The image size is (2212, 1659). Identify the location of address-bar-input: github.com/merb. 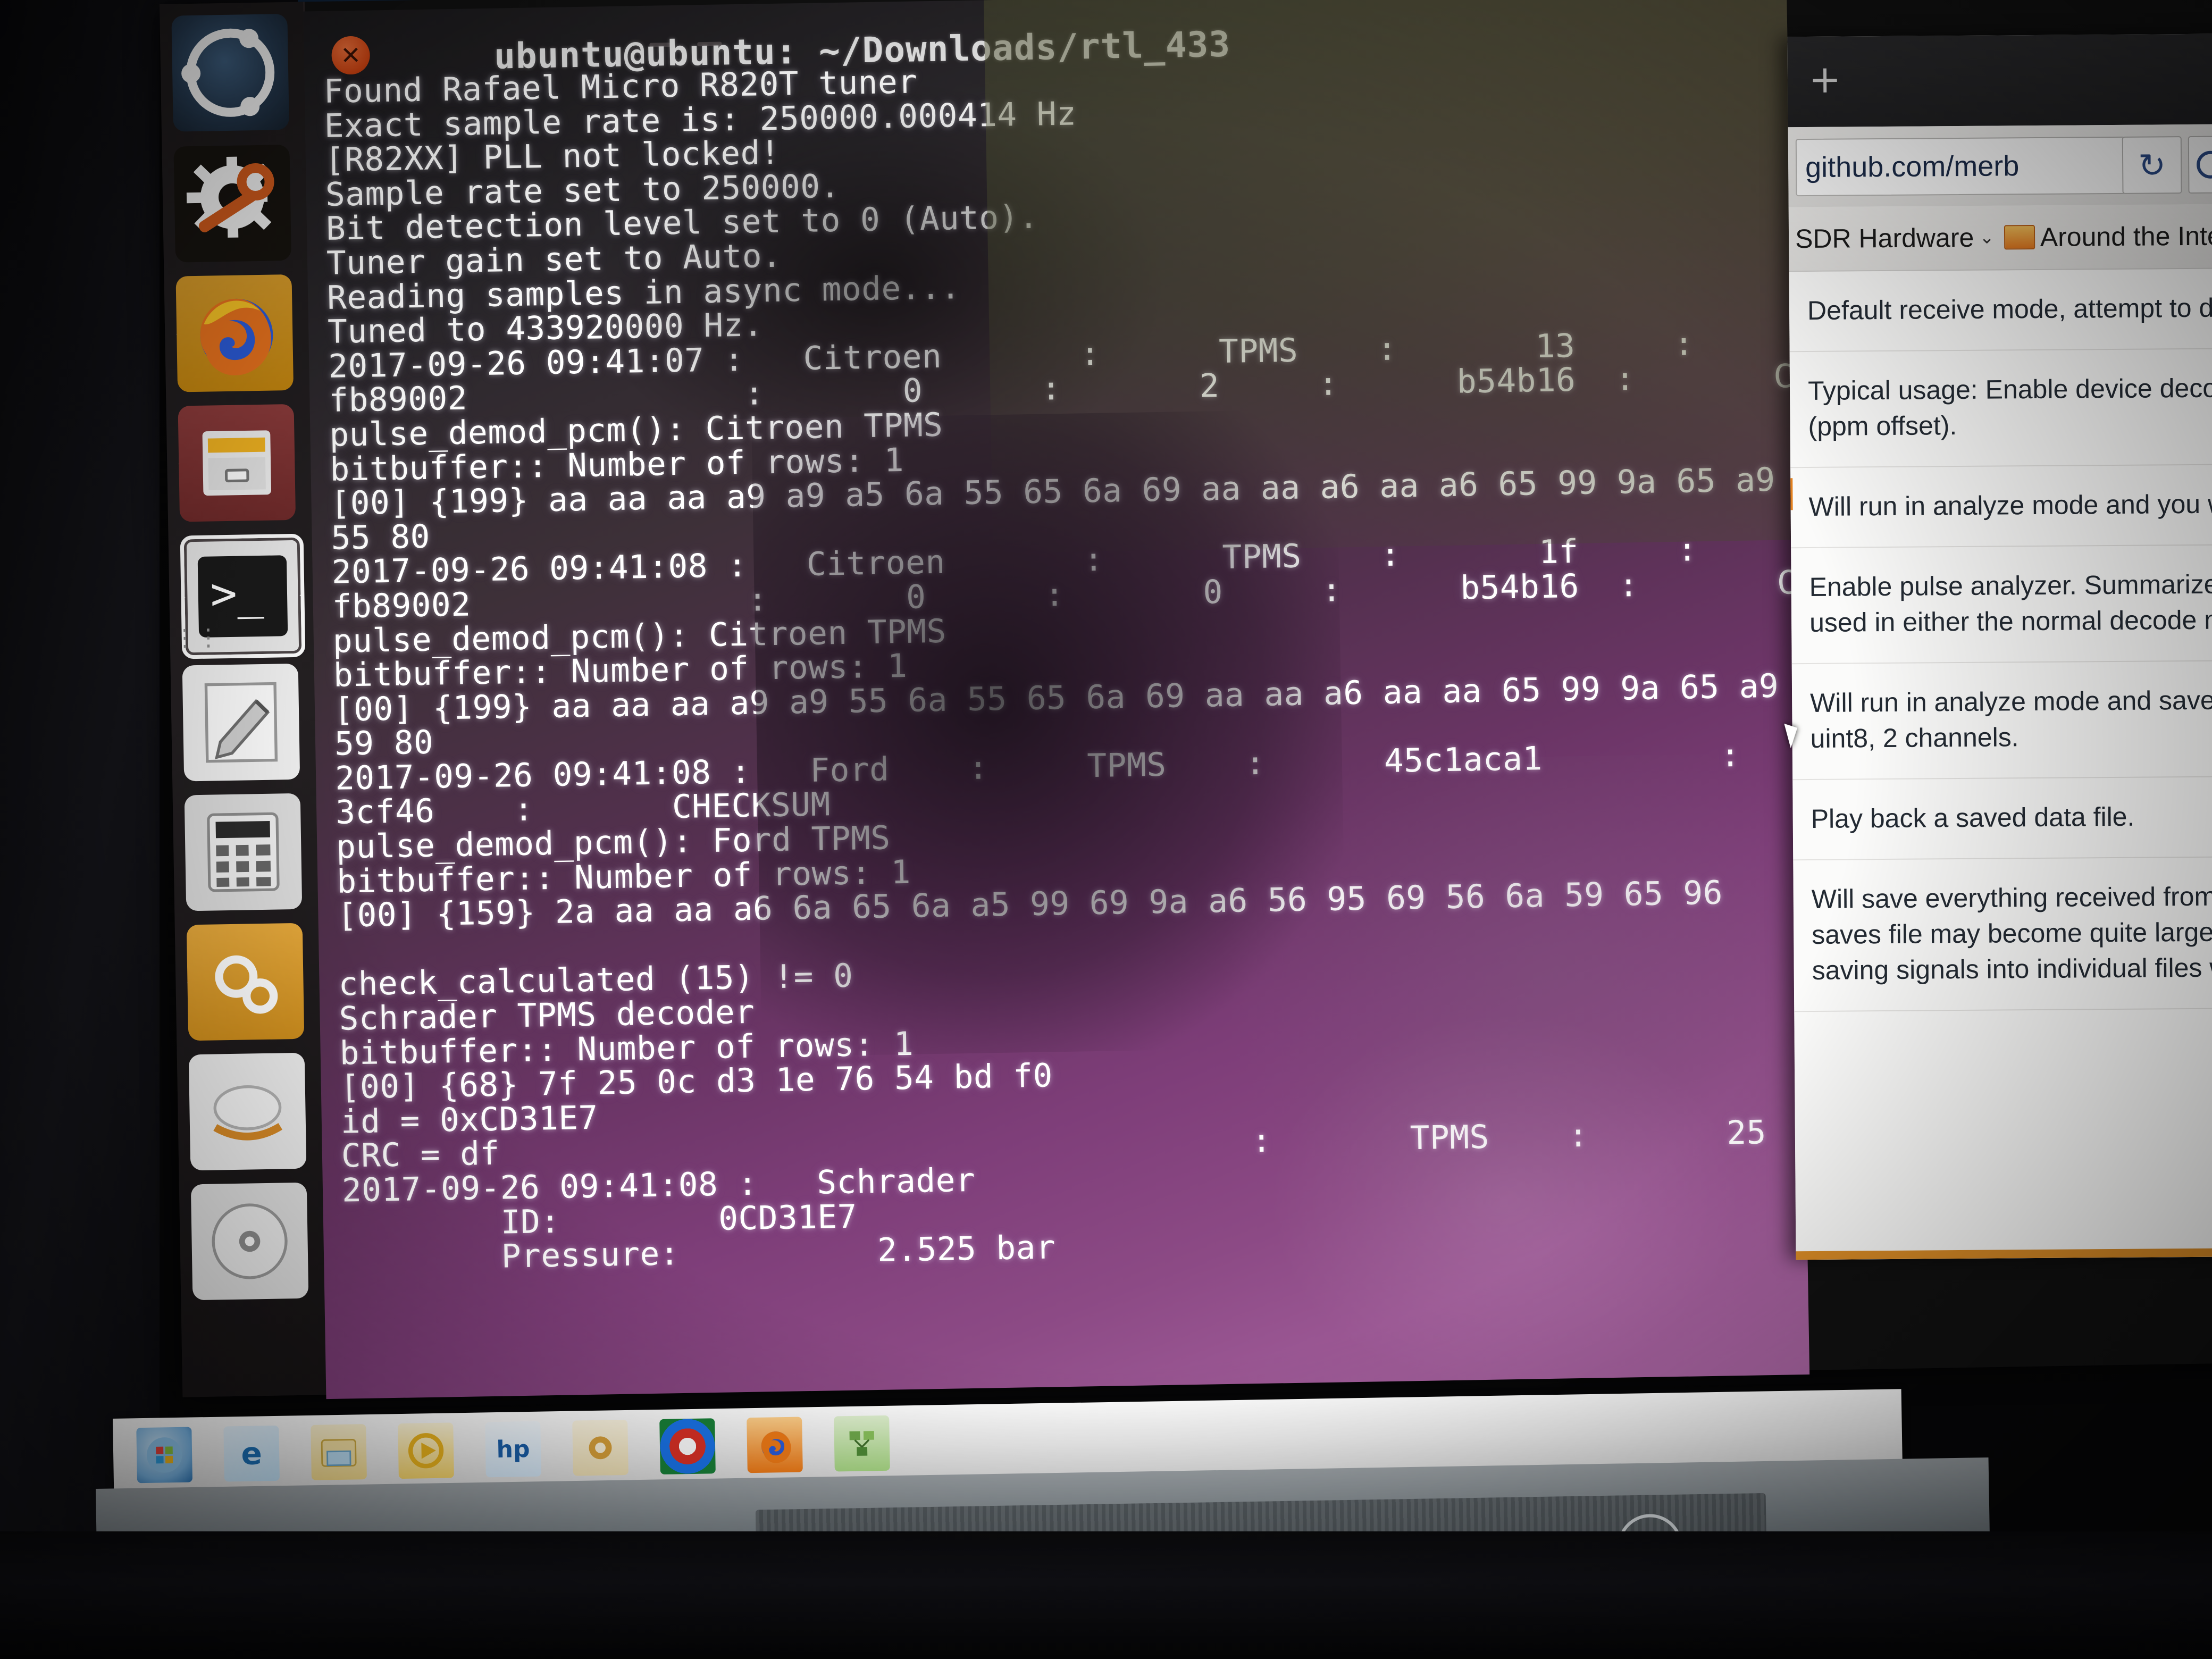
(1960, 166).